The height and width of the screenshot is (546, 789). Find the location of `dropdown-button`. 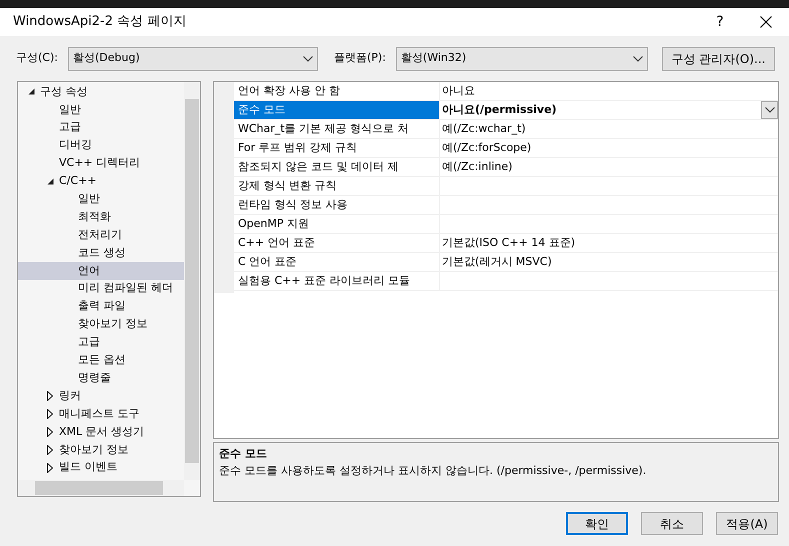

dropdown-button is located at coordinates (769, 110).